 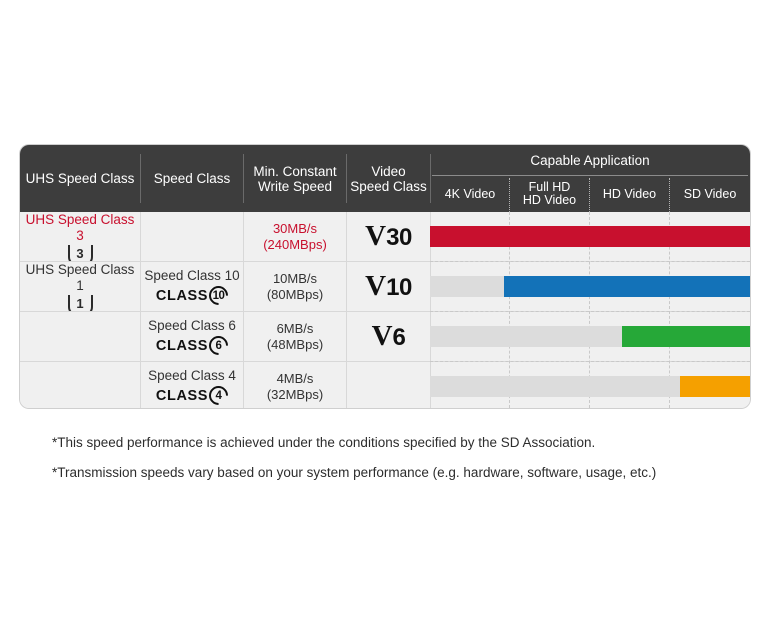 I want to click on cell-speed-class: Speed Class 6 CLASS 6, so click(x=192, y=336).